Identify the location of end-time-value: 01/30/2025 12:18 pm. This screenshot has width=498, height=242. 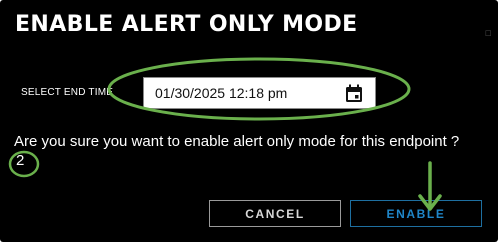
(221, 93).